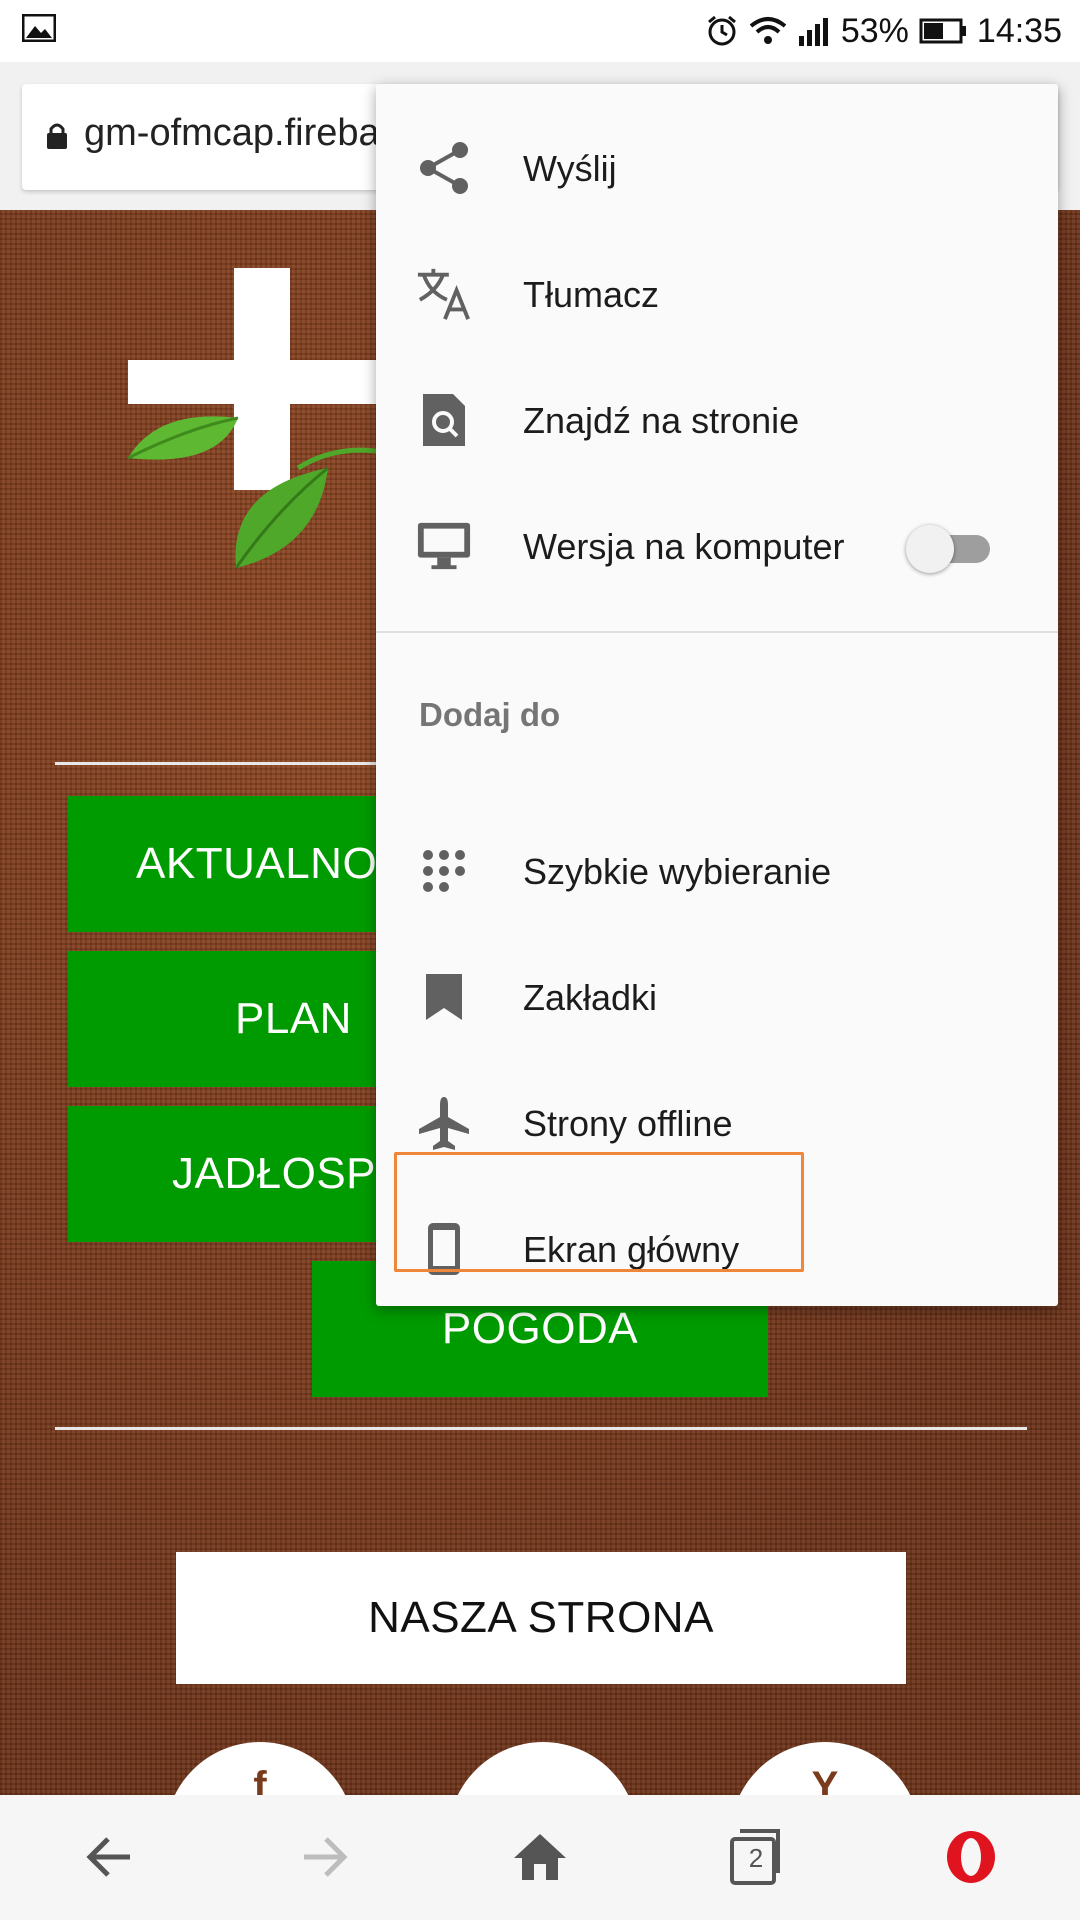  I want to click on bottom-navigation: 2, so click(540, 1857).